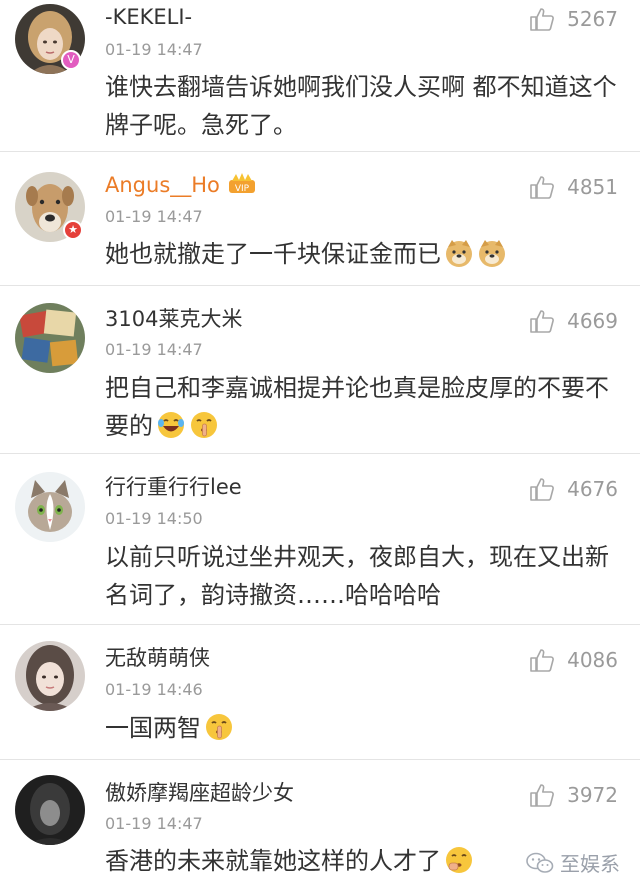 The image size is (640, 890). I want to click on vip-crown-icon: VIP, so click(242, 186).